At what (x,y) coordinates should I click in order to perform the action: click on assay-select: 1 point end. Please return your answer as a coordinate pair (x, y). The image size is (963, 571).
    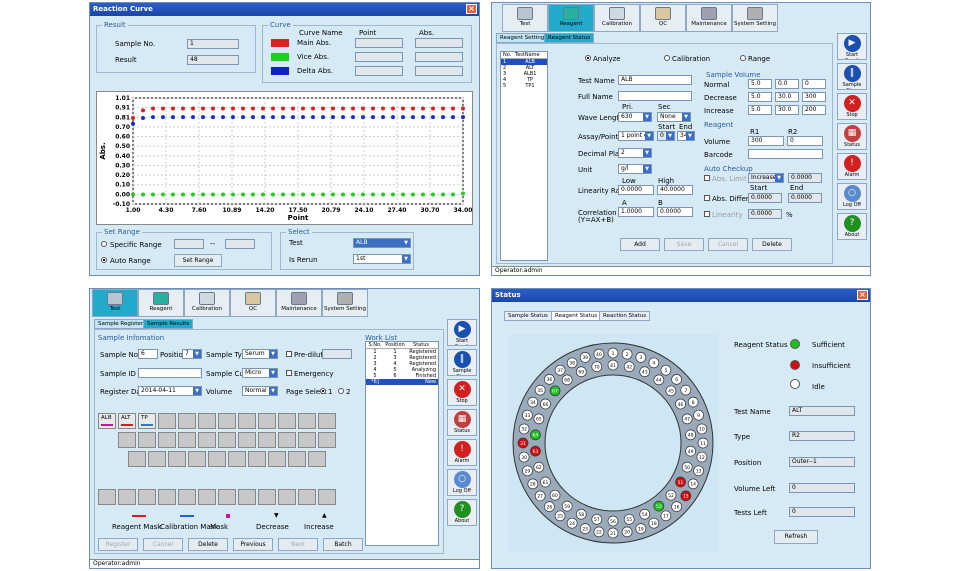
    Looking at the image, I should click on (636, 136).